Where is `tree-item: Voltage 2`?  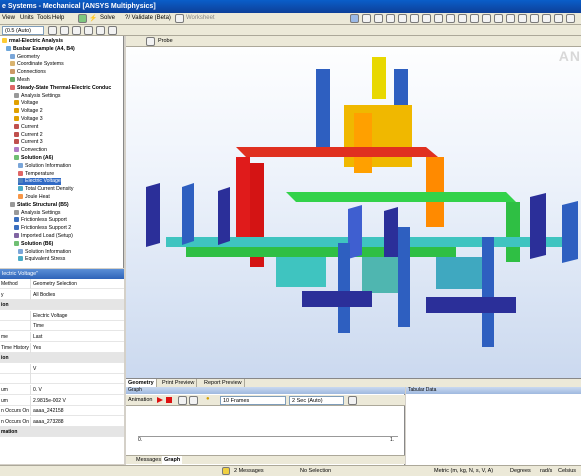
tree-item: Voltage 2 is located at coordinates (28, 111).